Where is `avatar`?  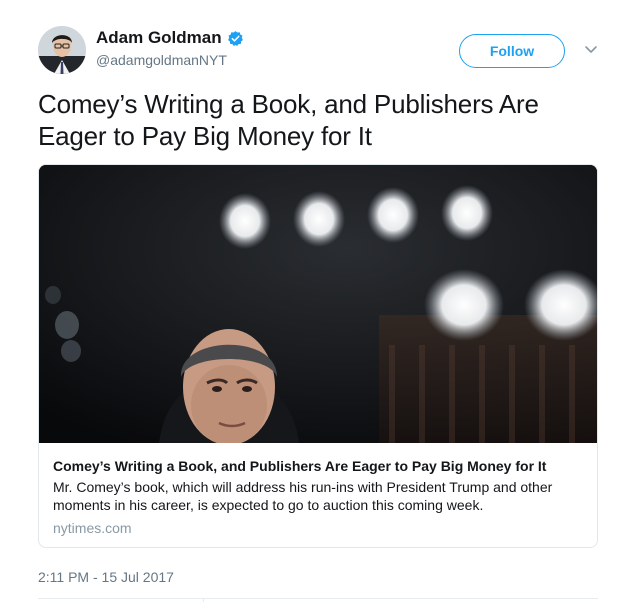 avatar is located at coordinates (62, 50).